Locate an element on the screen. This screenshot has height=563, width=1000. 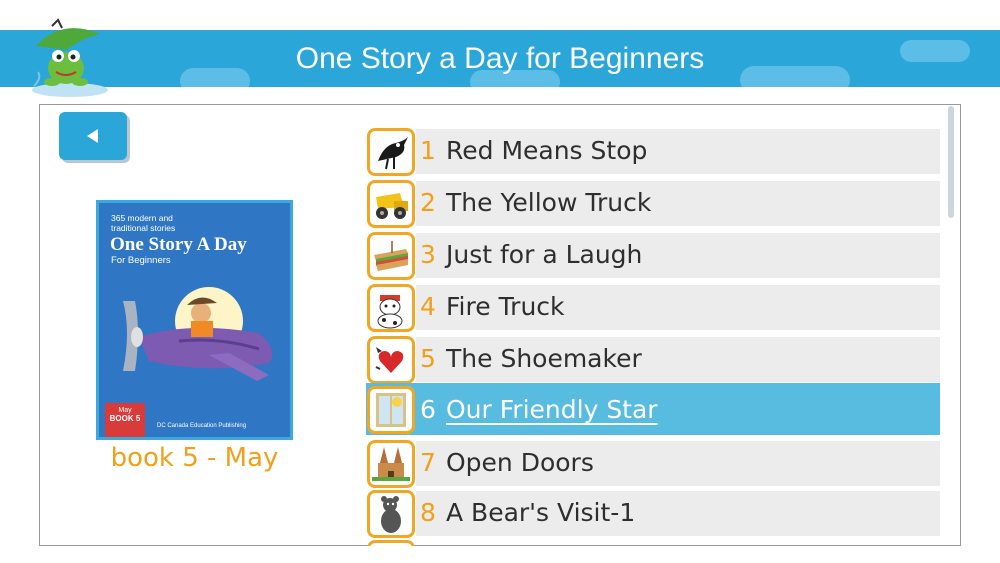
story-number: 5 is located at coordinates (428, 358).